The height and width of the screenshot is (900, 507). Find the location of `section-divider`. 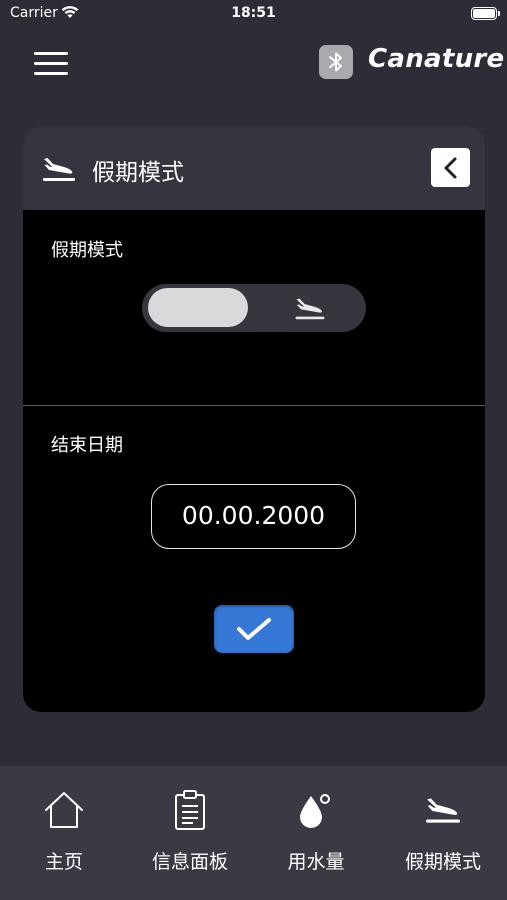

section-divider is located at coordinates (254, 405).